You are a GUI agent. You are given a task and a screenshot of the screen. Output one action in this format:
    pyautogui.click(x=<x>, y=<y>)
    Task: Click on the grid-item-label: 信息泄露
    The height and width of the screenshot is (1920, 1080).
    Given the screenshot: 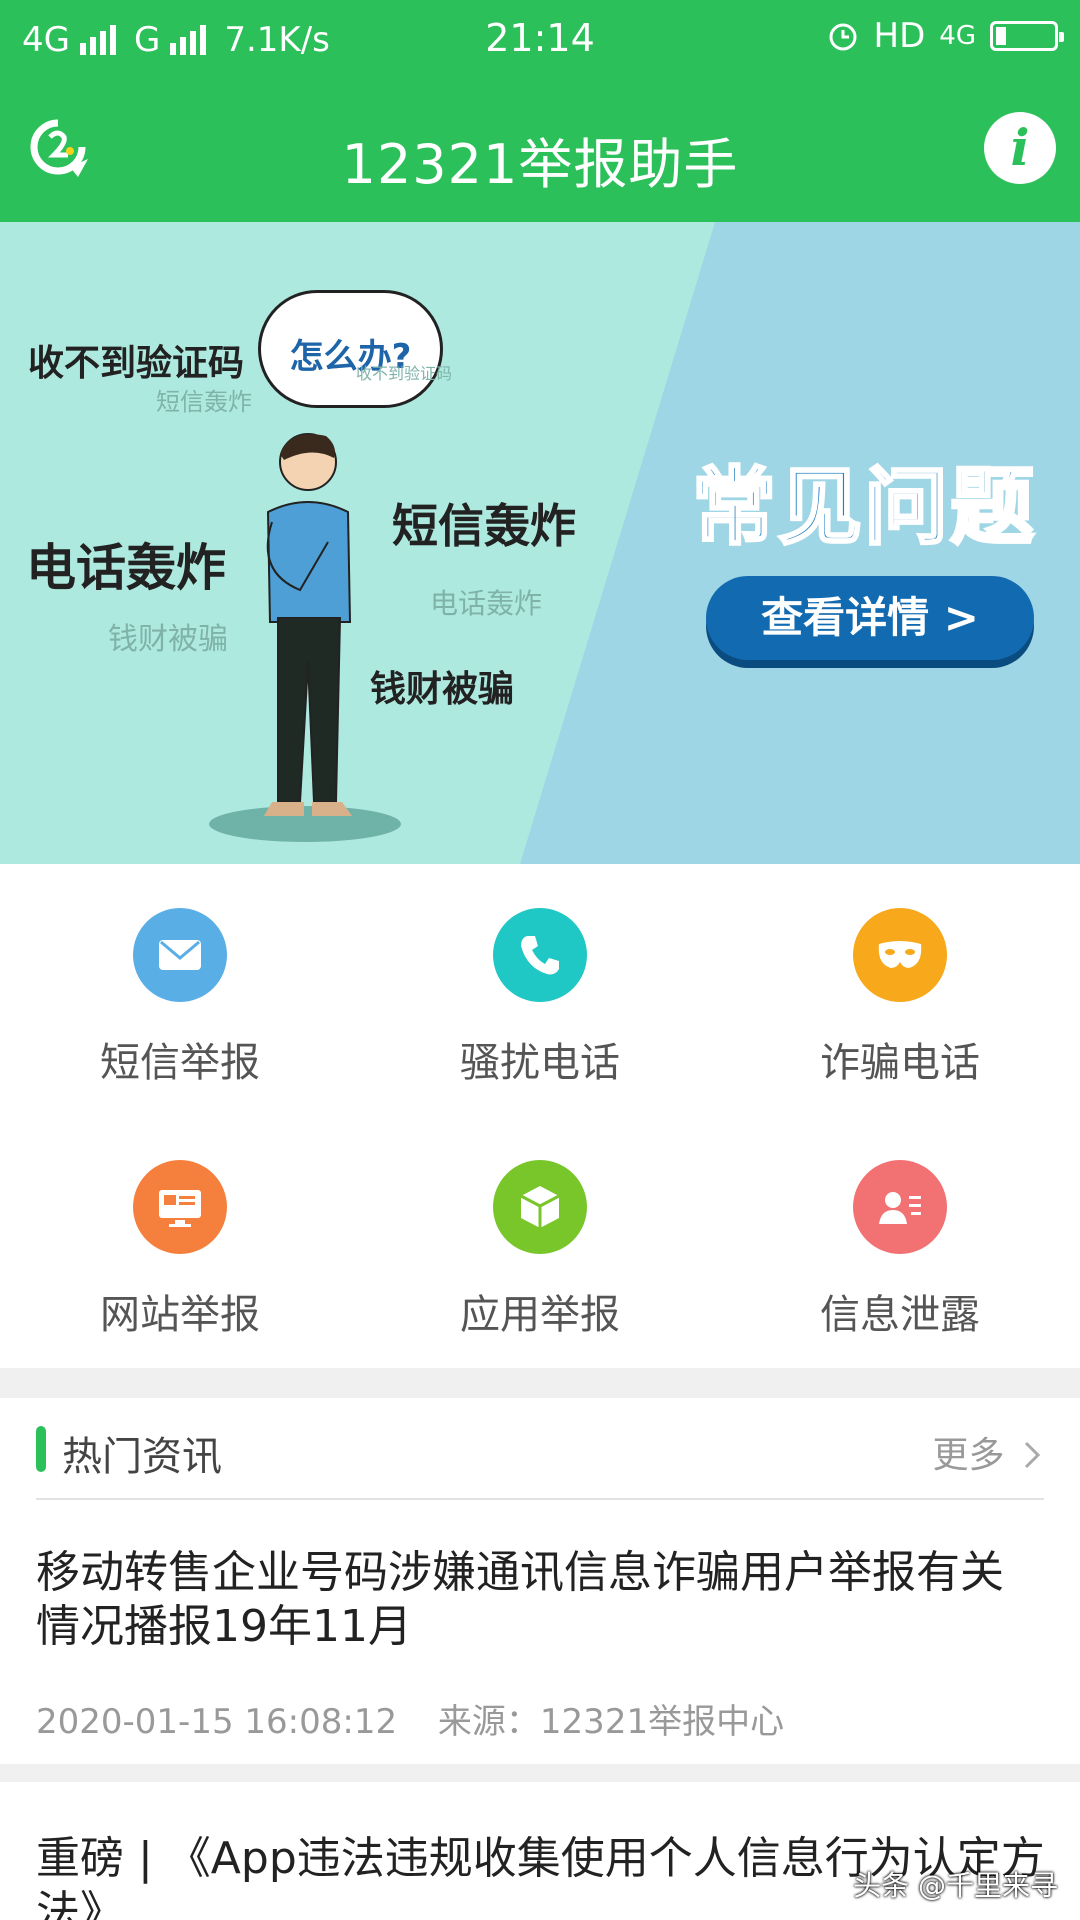 What is the action you would take?
    pyautogui.click(x=900, y=1315)
    